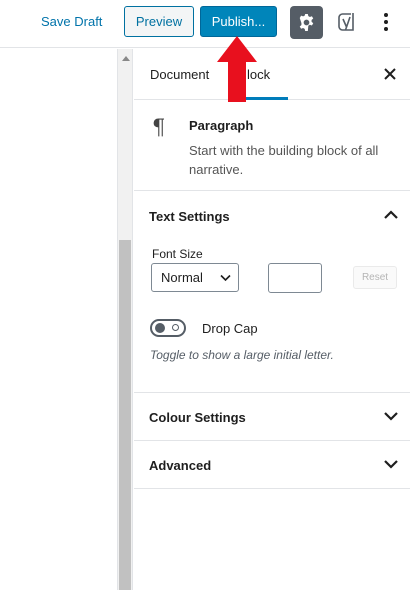 The height and width of the screenshot is (590, 410). Describe the element at coordinates (175, 327) in the screenshot. I see `toggle-off-indicator-icon` at that location.